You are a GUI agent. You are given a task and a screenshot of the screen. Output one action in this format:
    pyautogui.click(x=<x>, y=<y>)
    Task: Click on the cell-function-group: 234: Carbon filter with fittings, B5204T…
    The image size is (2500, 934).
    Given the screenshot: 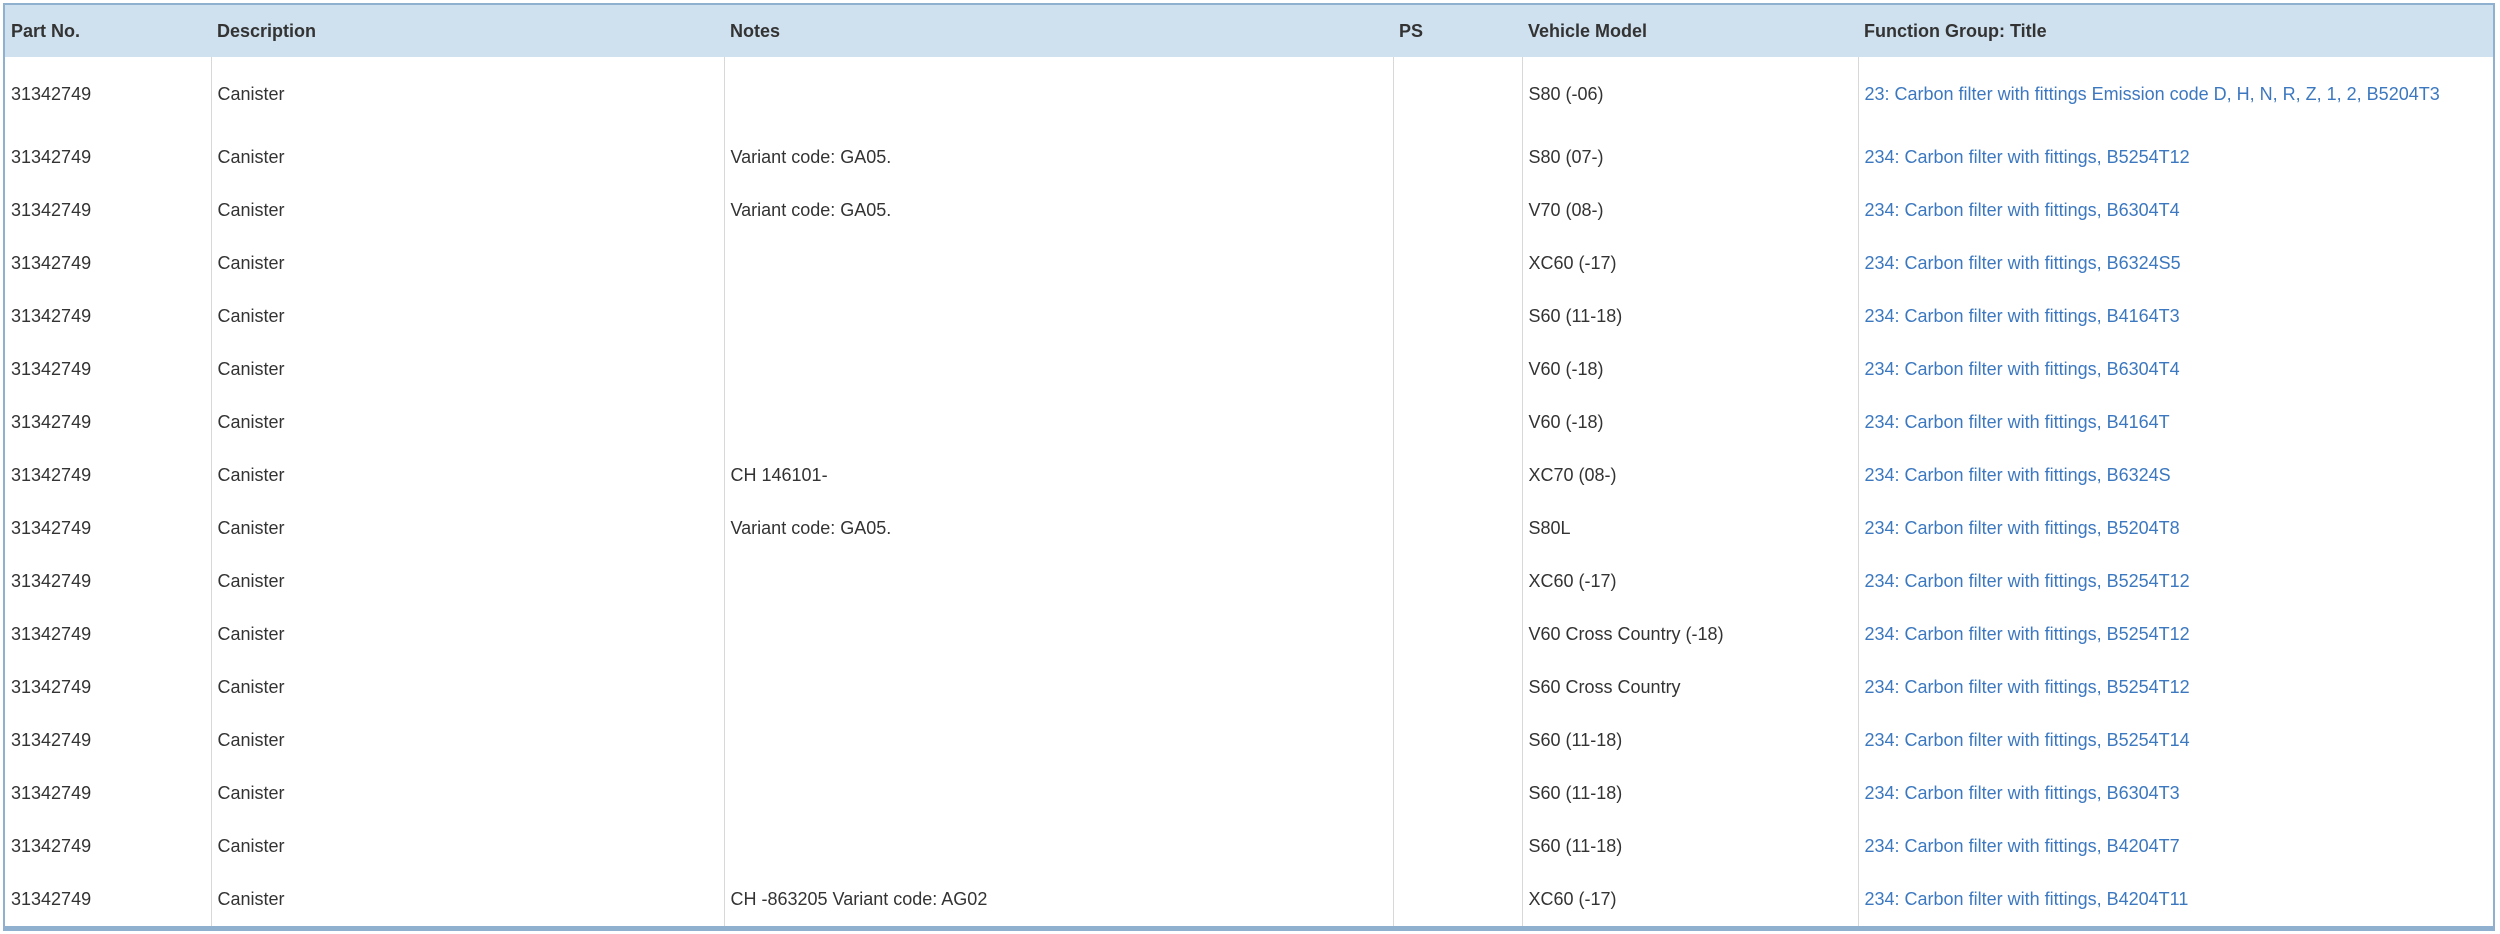 What is the action you would take?
    pyautogui.click(x=2175, y=528)
    